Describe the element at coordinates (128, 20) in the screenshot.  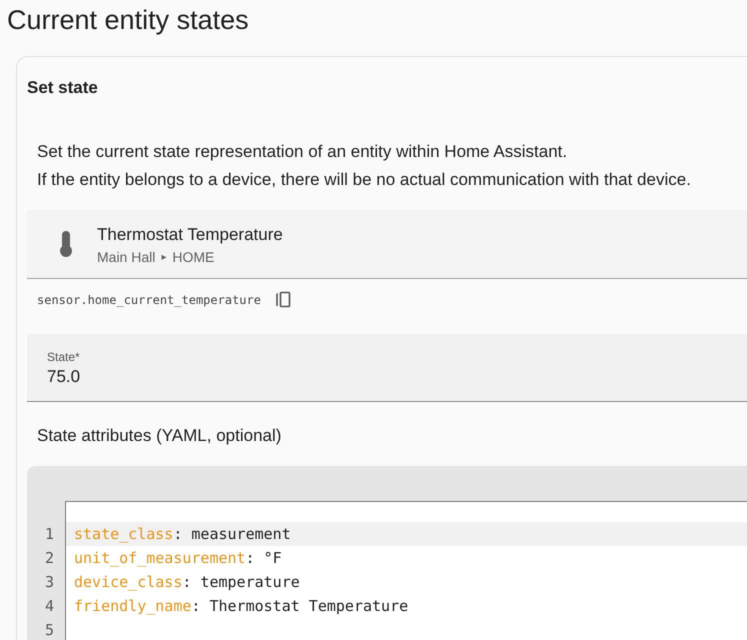
I see `page-title: Current entity states` at that location.